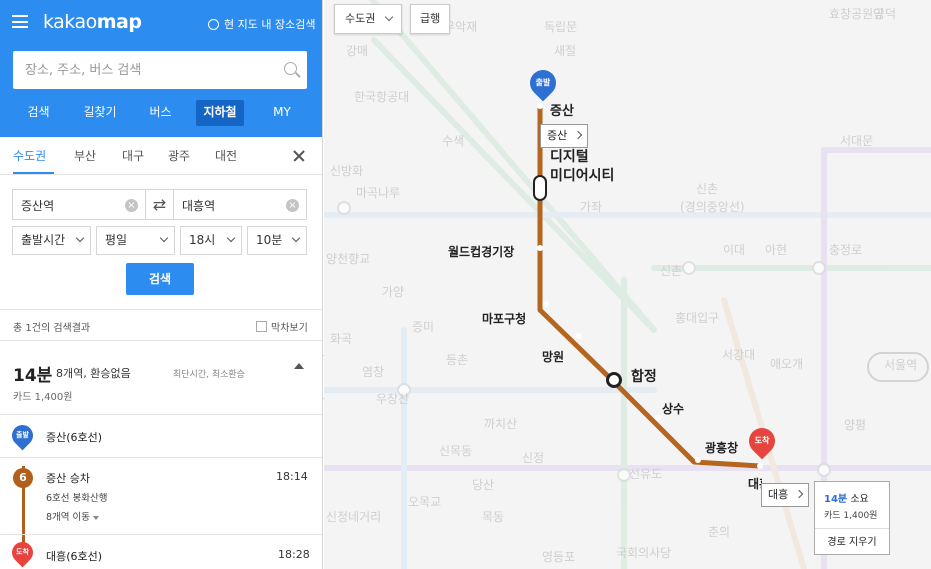  What do you see at coordinates (160, 113) in the screenshot?
I see `tab-bus: 버스` at bounding box center [160, 113].